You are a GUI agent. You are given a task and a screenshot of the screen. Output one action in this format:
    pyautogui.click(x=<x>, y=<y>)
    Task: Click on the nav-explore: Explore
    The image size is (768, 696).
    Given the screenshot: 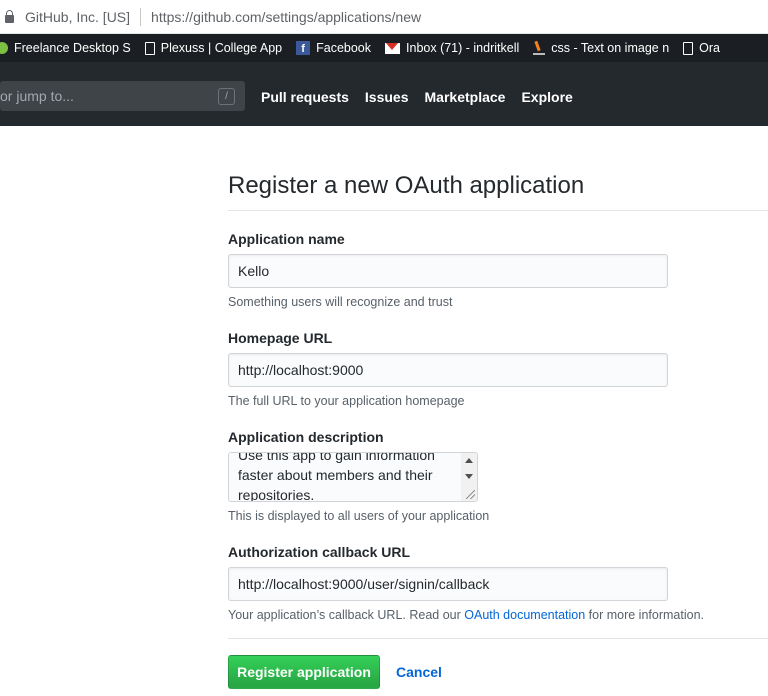 What is the action you would take?
    pyautogui.click(x=546, y=97)
    